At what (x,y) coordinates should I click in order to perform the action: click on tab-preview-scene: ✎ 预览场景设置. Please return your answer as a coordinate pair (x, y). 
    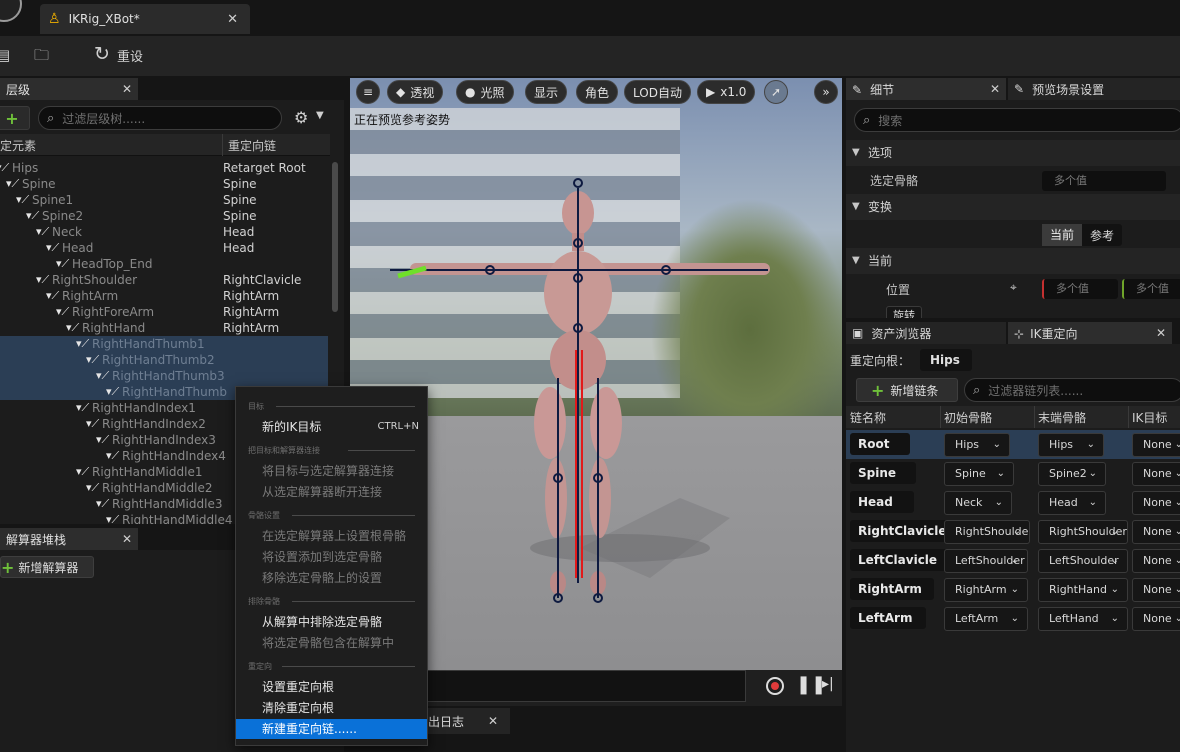
    Looking at the image, I should click on (1094, 89).